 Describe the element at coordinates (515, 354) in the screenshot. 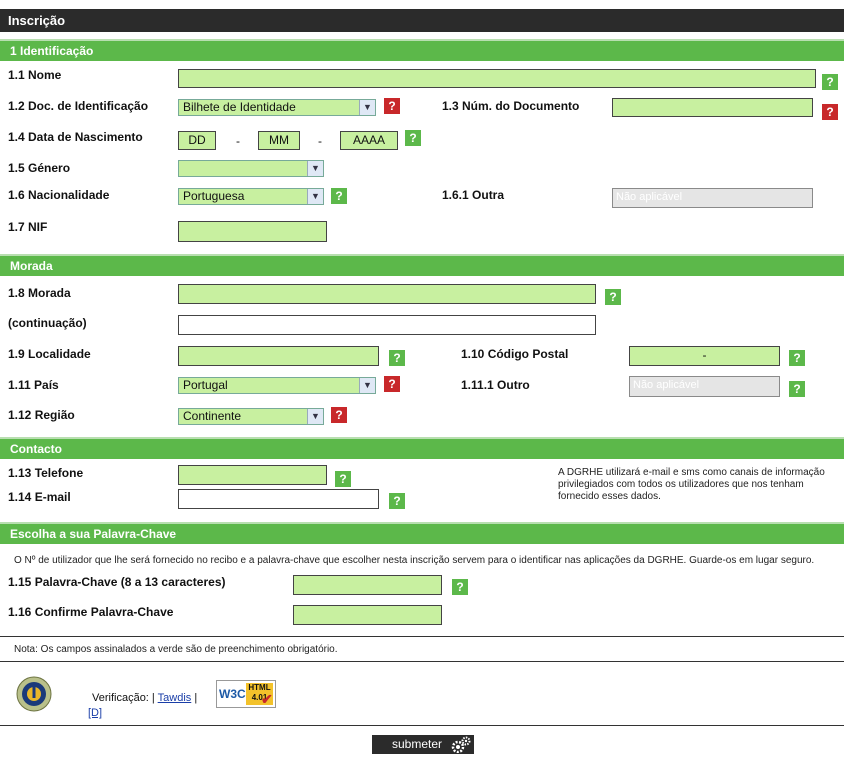

I see `label-codpostal: 1.10 Código Postal` at that location.